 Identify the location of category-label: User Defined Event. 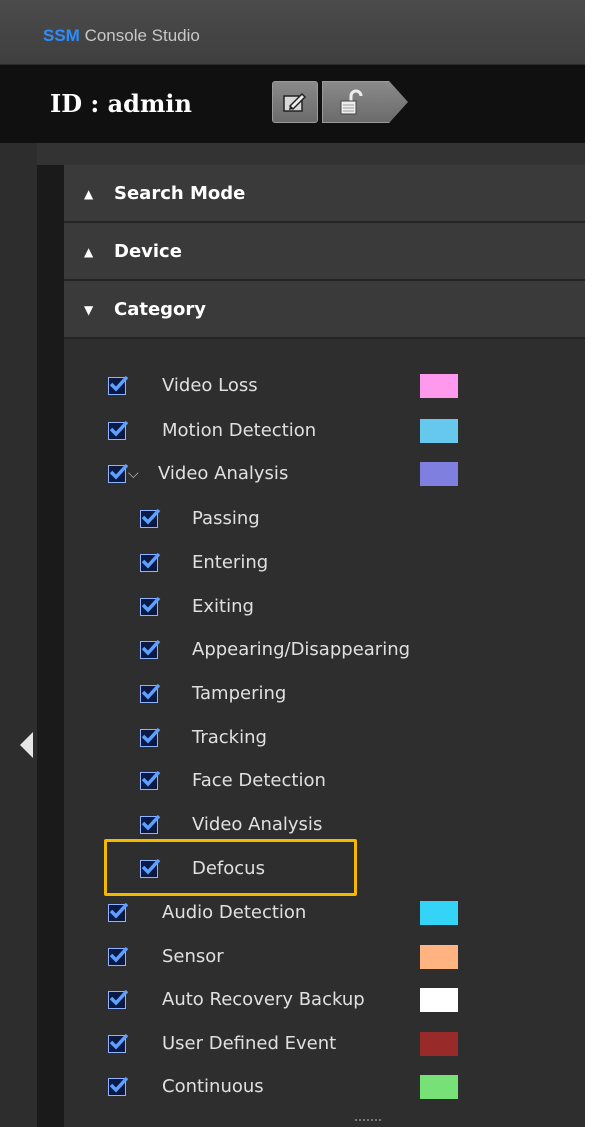
(249, 1043).